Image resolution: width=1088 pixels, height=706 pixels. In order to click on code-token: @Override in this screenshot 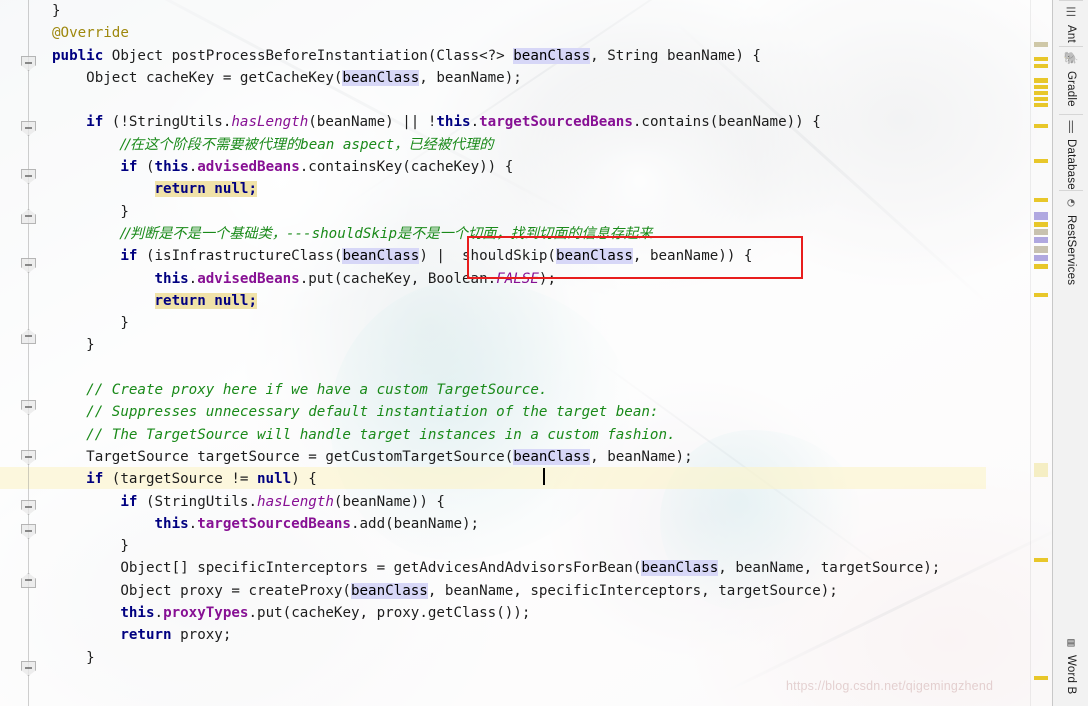, I will do `click(90, 33)`.